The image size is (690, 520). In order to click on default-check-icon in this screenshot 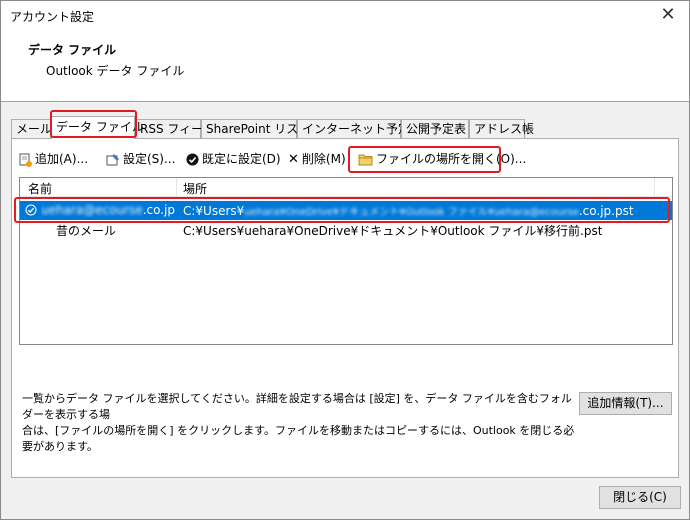, I will do `click(31, 210)`.